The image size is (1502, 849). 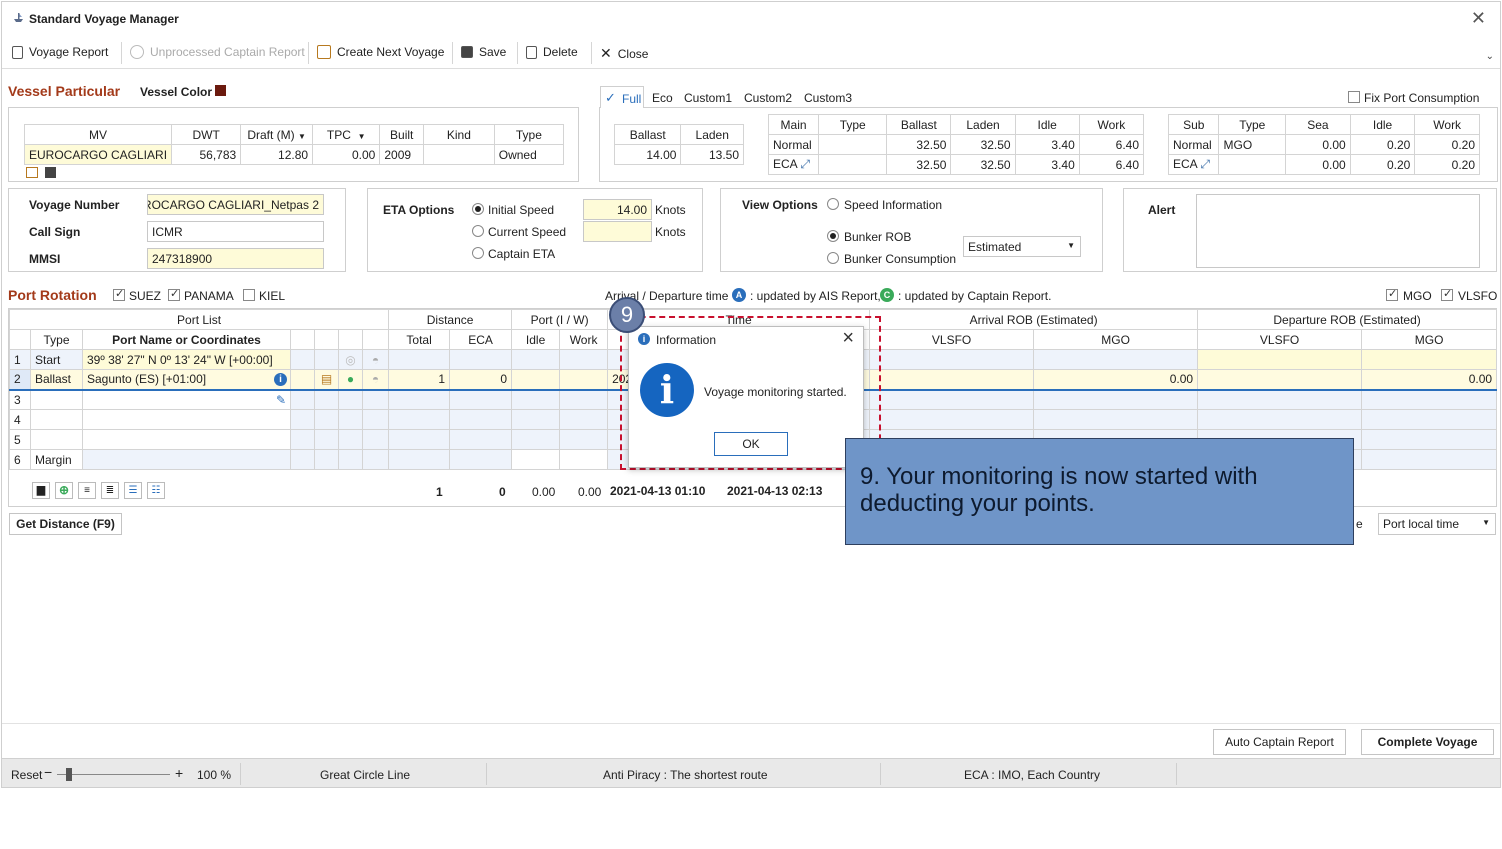 I want to click on eca-status: ECA : IMO, Each Country, so click(x=1032, y=775).